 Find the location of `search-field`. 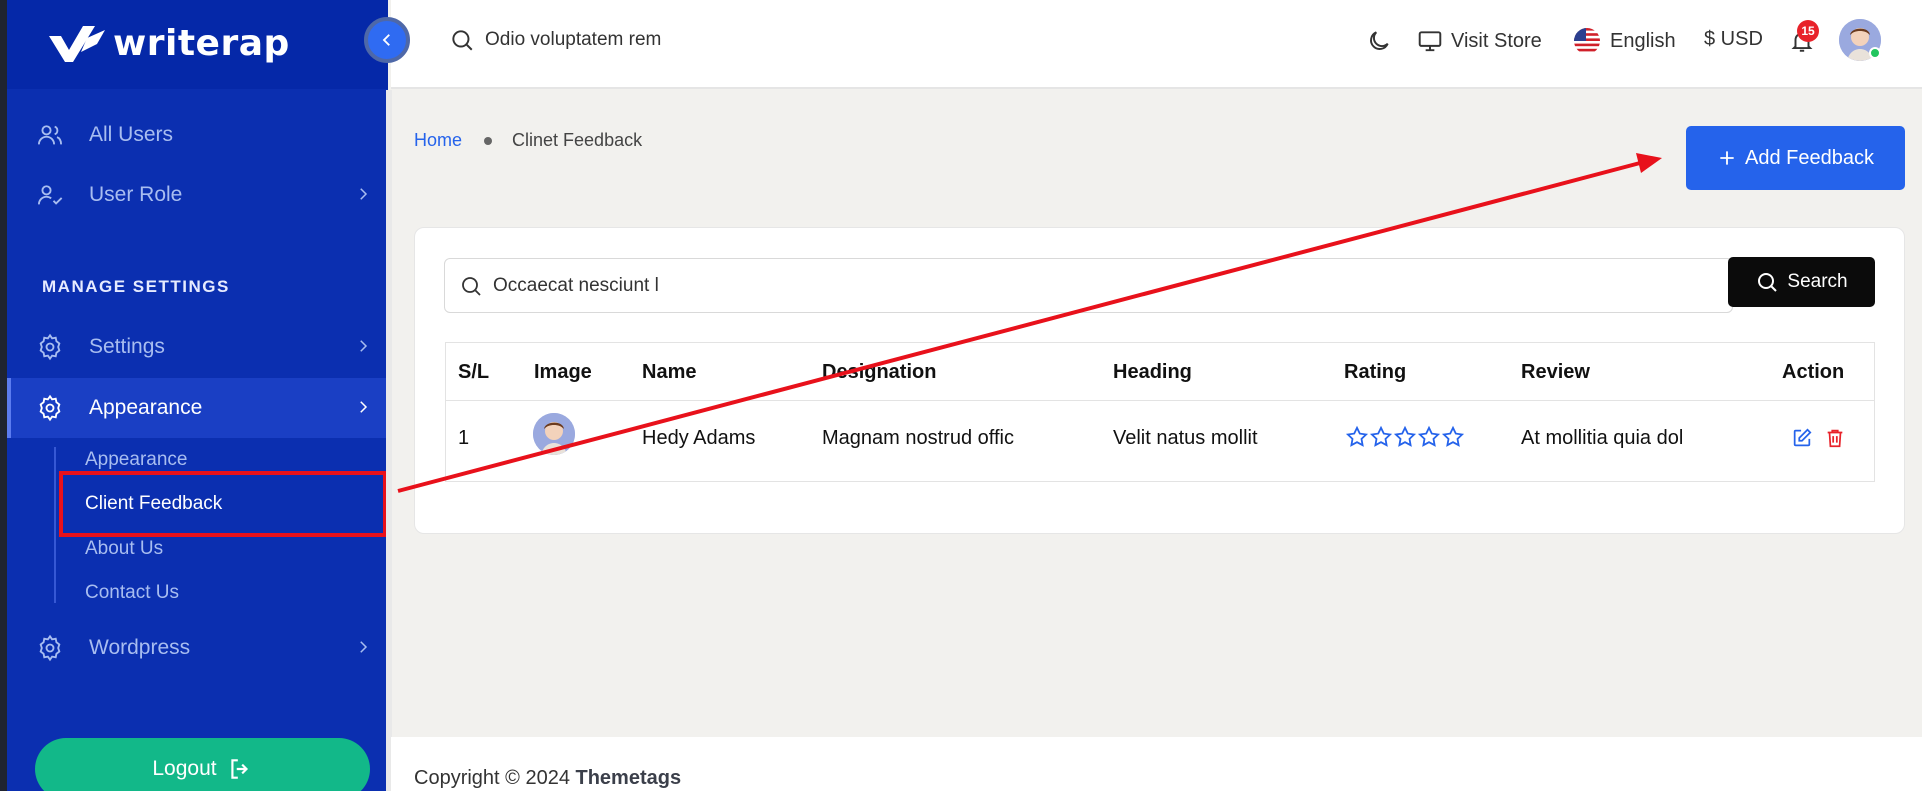

search-field is located at coordinates (1088, 285).